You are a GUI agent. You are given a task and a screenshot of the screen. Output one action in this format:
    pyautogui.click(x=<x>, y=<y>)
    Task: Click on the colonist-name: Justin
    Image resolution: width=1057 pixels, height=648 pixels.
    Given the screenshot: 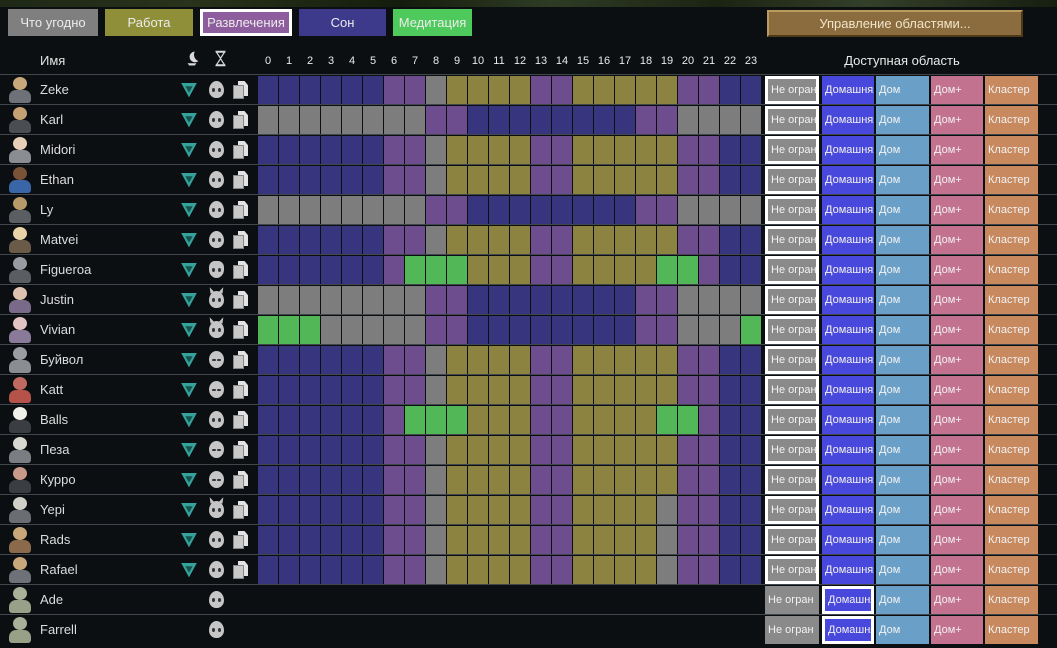 What is the action you would take?
    pyautogui.click(x=57, y=299)
    